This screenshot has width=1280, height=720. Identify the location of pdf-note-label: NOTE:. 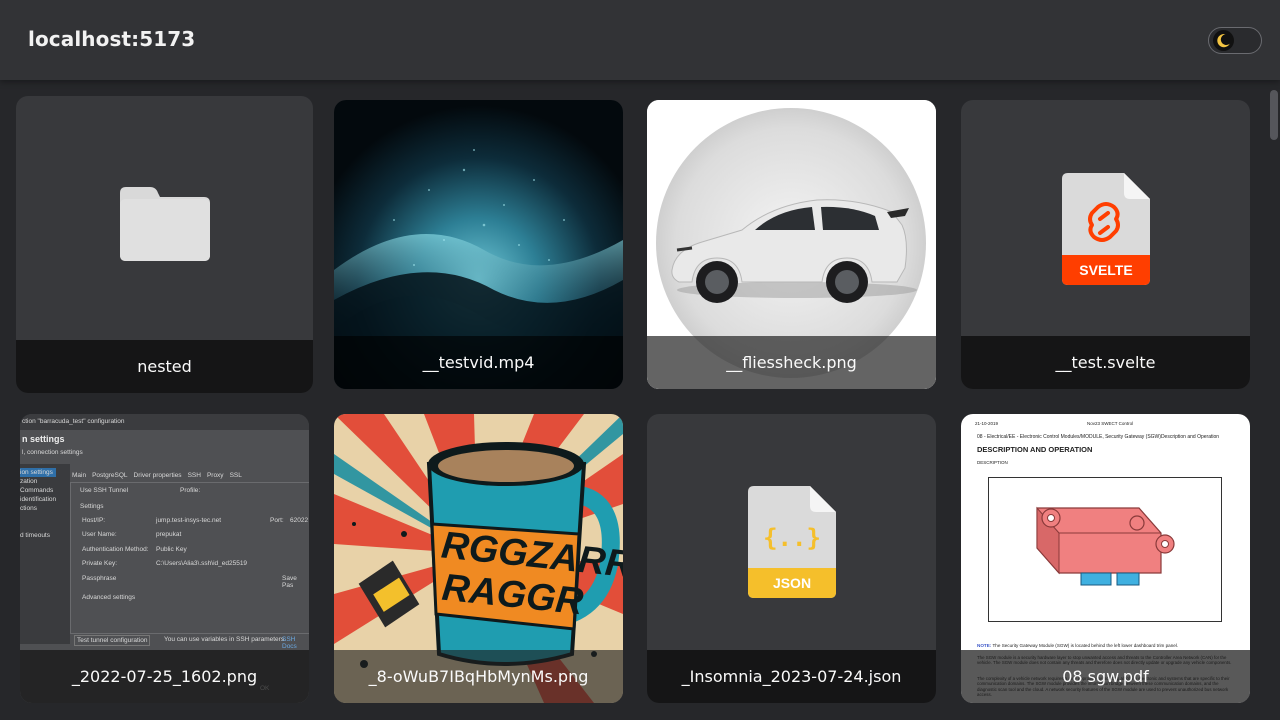
(984, 645).